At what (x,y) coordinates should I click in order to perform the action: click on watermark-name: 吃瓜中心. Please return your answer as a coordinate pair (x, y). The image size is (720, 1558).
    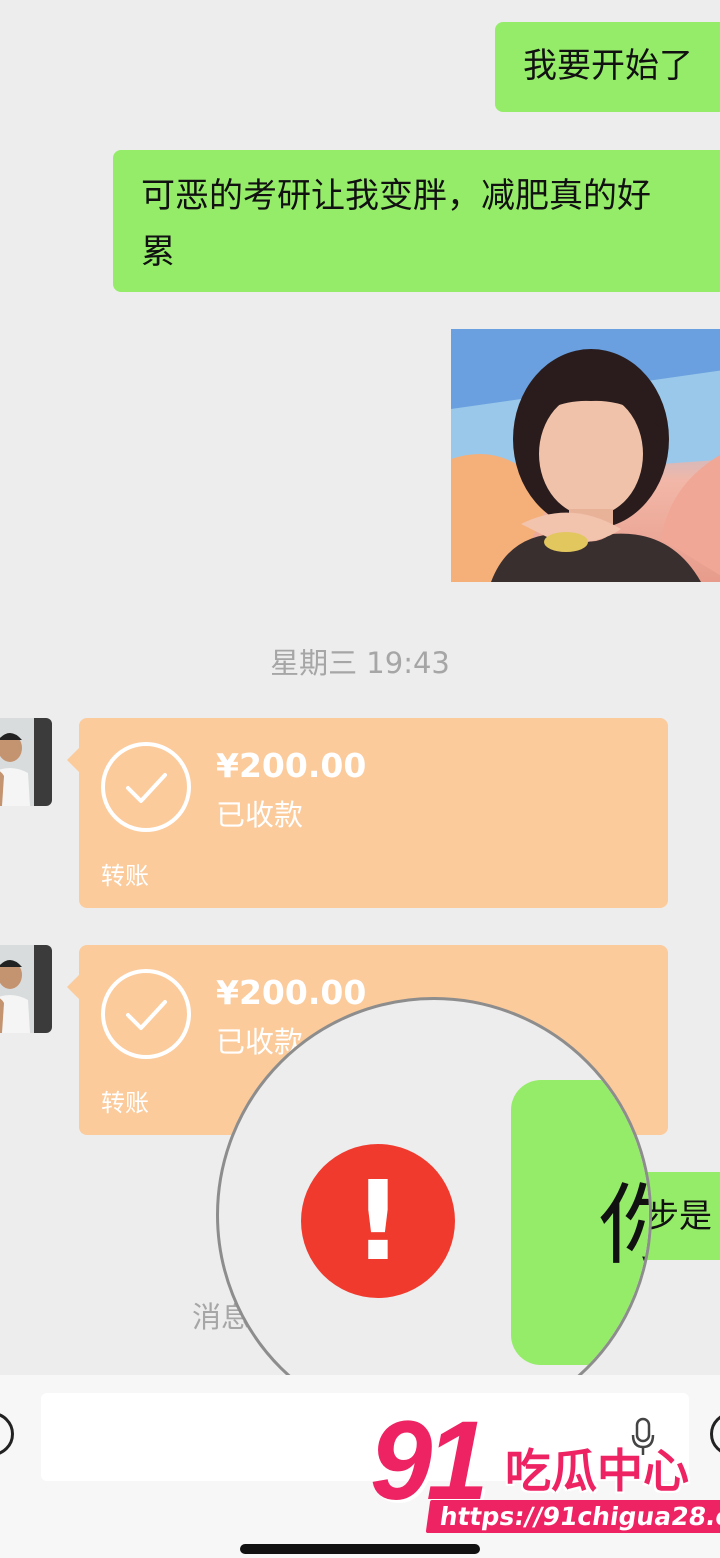
    Looking at the image, I should click on (597, 1471).